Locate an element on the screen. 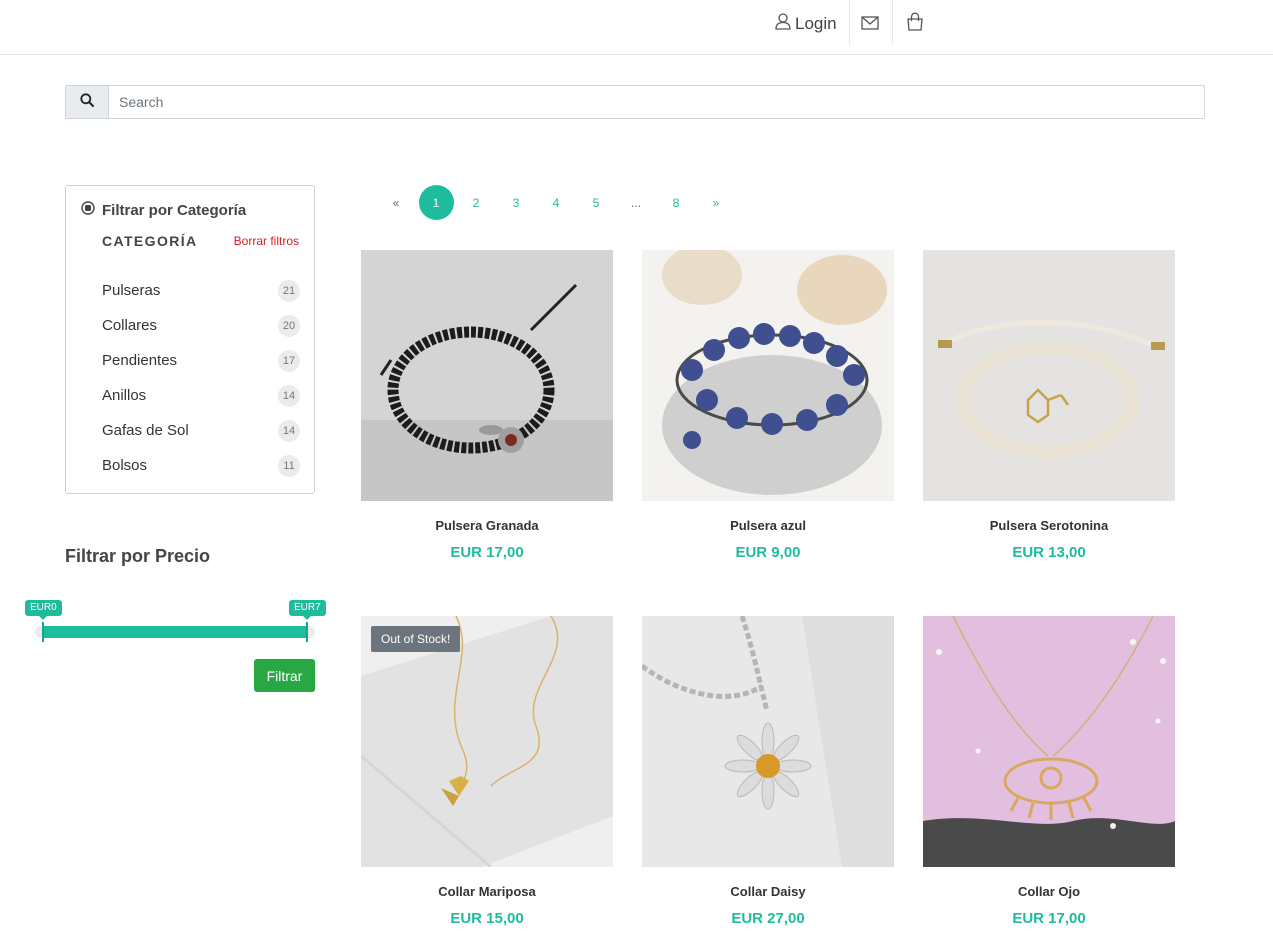 This screenshot has height=931, width=1273. pagination-page-2: 2 is located at coordinates (476, 202).